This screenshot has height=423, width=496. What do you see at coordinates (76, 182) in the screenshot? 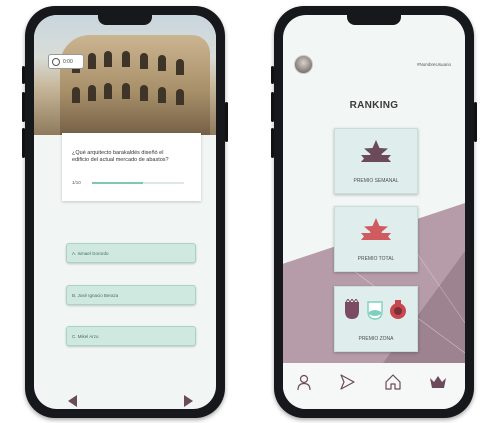
I see `progress-text: 1/10` at bounding box center [76, 182].